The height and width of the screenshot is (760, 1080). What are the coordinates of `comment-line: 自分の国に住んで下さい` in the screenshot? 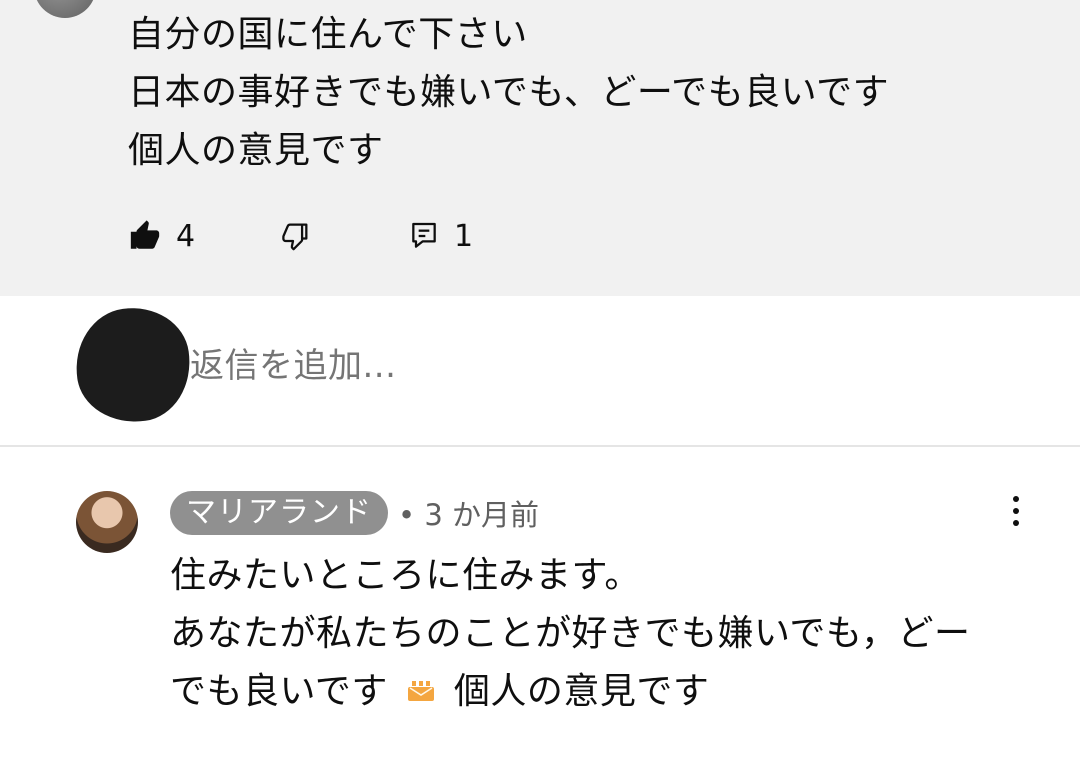 It's located at (328, 34).